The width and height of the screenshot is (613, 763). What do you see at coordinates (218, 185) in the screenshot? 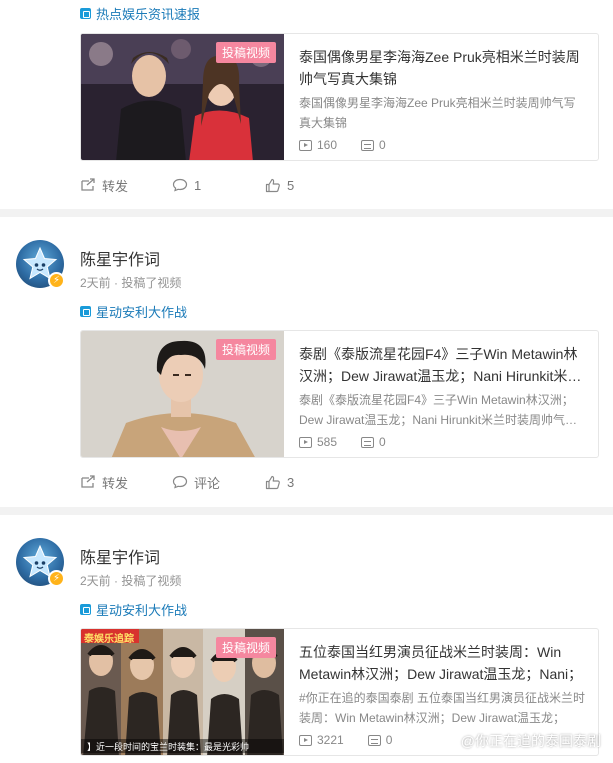
I see `comment-button: 1` at bounding box center [218, 185].